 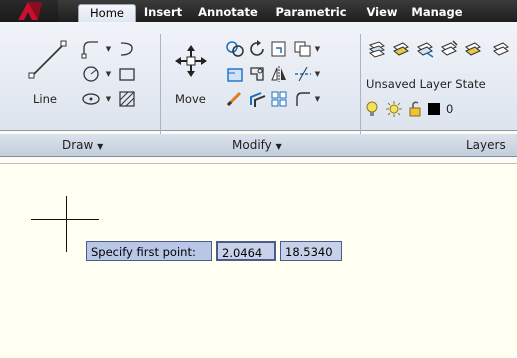 I want to click on layer-color-swatch, so click(x=434, y=109).